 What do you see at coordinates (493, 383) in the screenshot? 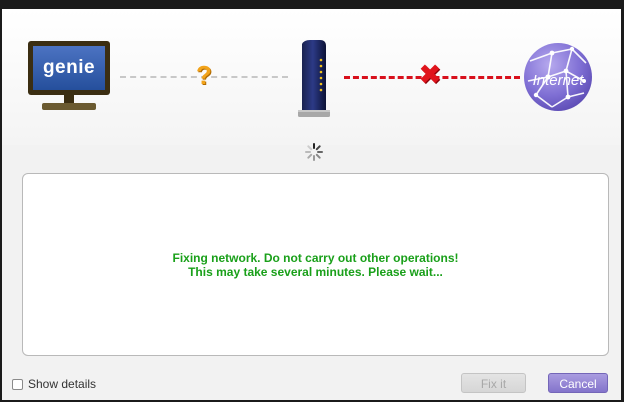
I see `fix-it-button: Fix it` at bounding box center [493, 383].